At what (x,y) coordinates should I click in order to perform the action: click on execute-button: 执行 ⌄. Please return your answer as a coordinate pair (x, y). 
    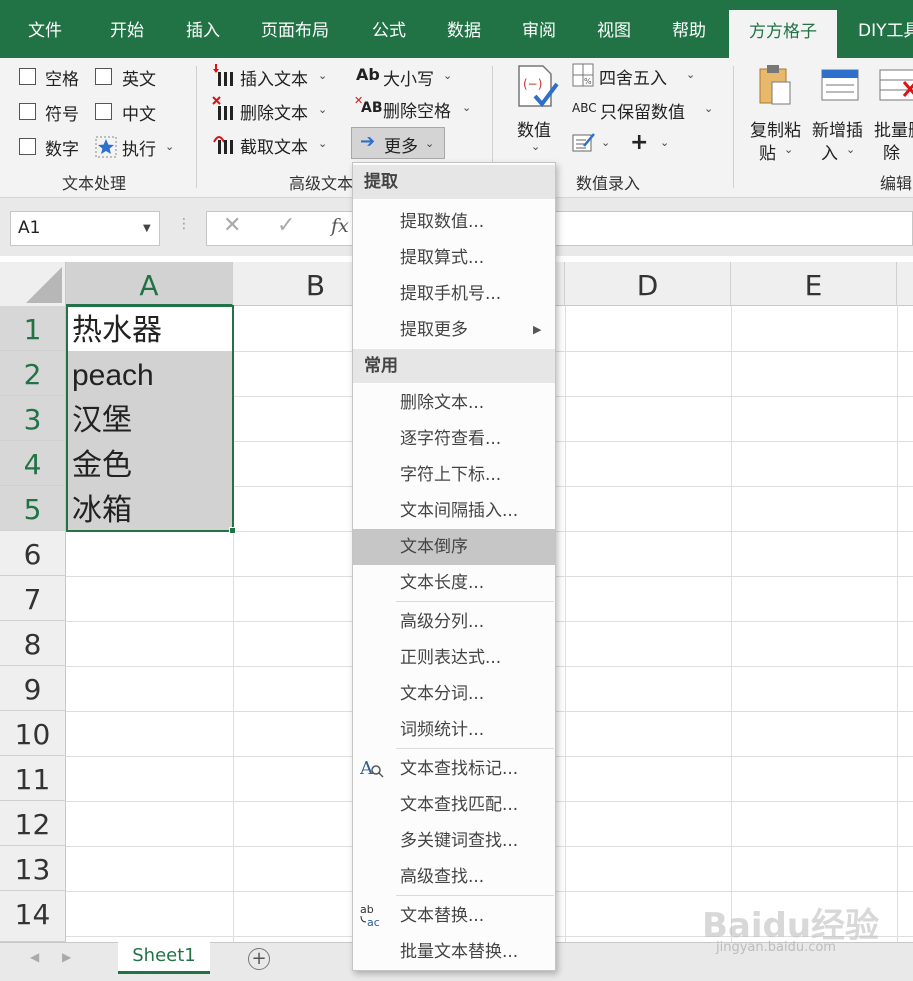
    Looking at the image, I should click on (140, 147).